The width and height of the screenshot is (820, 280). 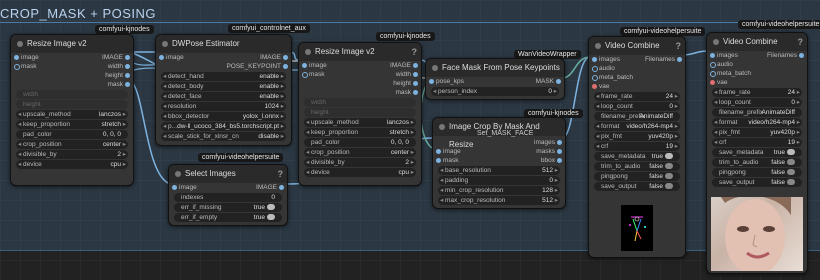 I want to click on widget-bbox-detector: ◂ bbox_detector yolox_l.onnx ▸, so click(x=223, y=116).